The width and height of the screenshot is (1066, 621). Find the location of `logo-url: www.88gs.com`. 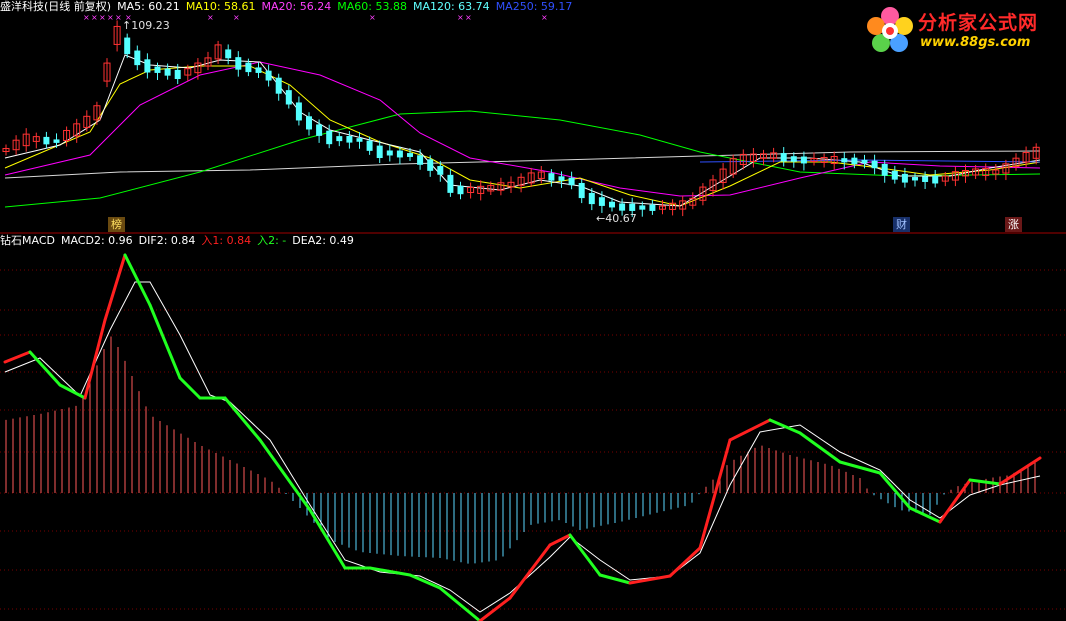

logo-url: www.88gs.com is located at coordinates (975, 42).